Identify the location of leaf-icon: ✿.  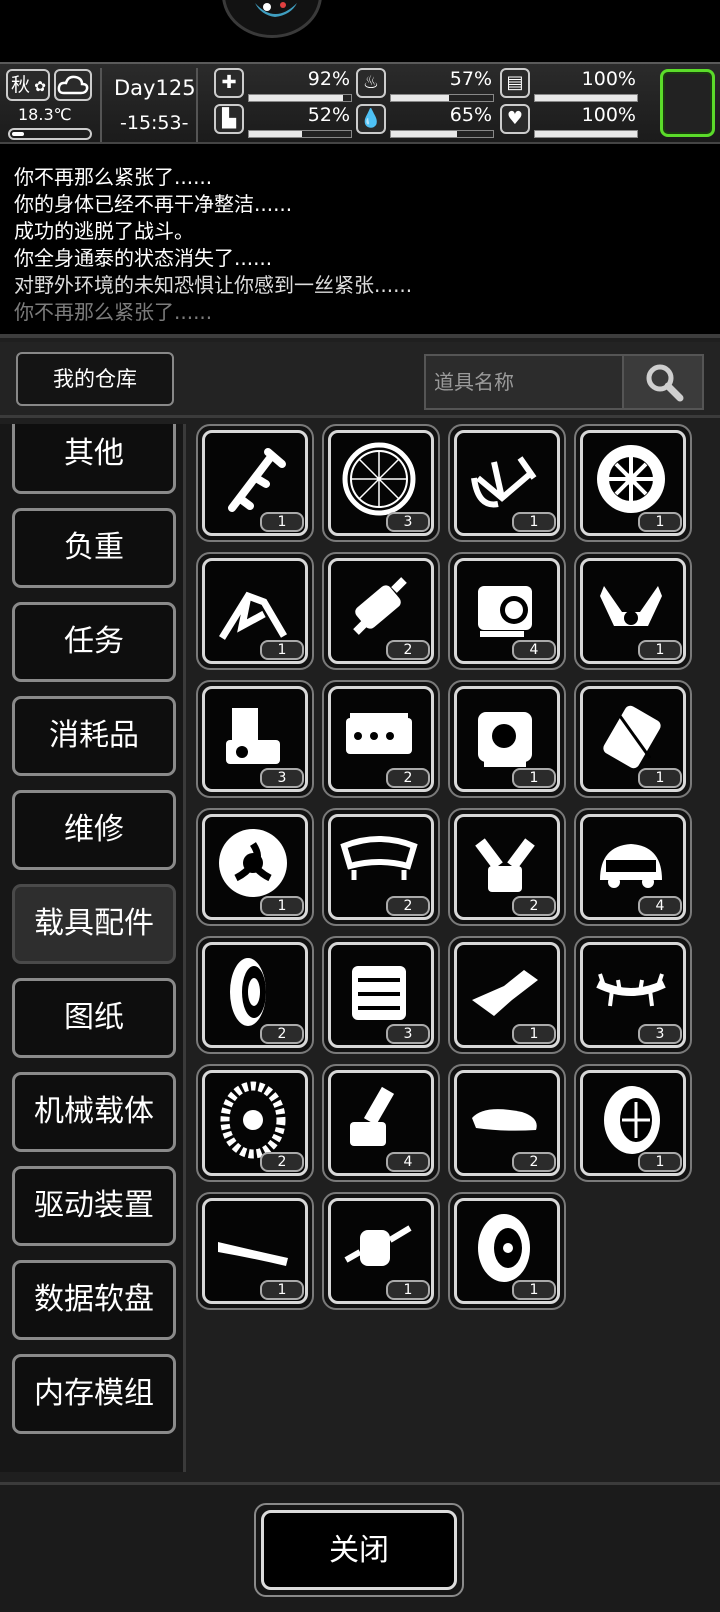
(40, 87).